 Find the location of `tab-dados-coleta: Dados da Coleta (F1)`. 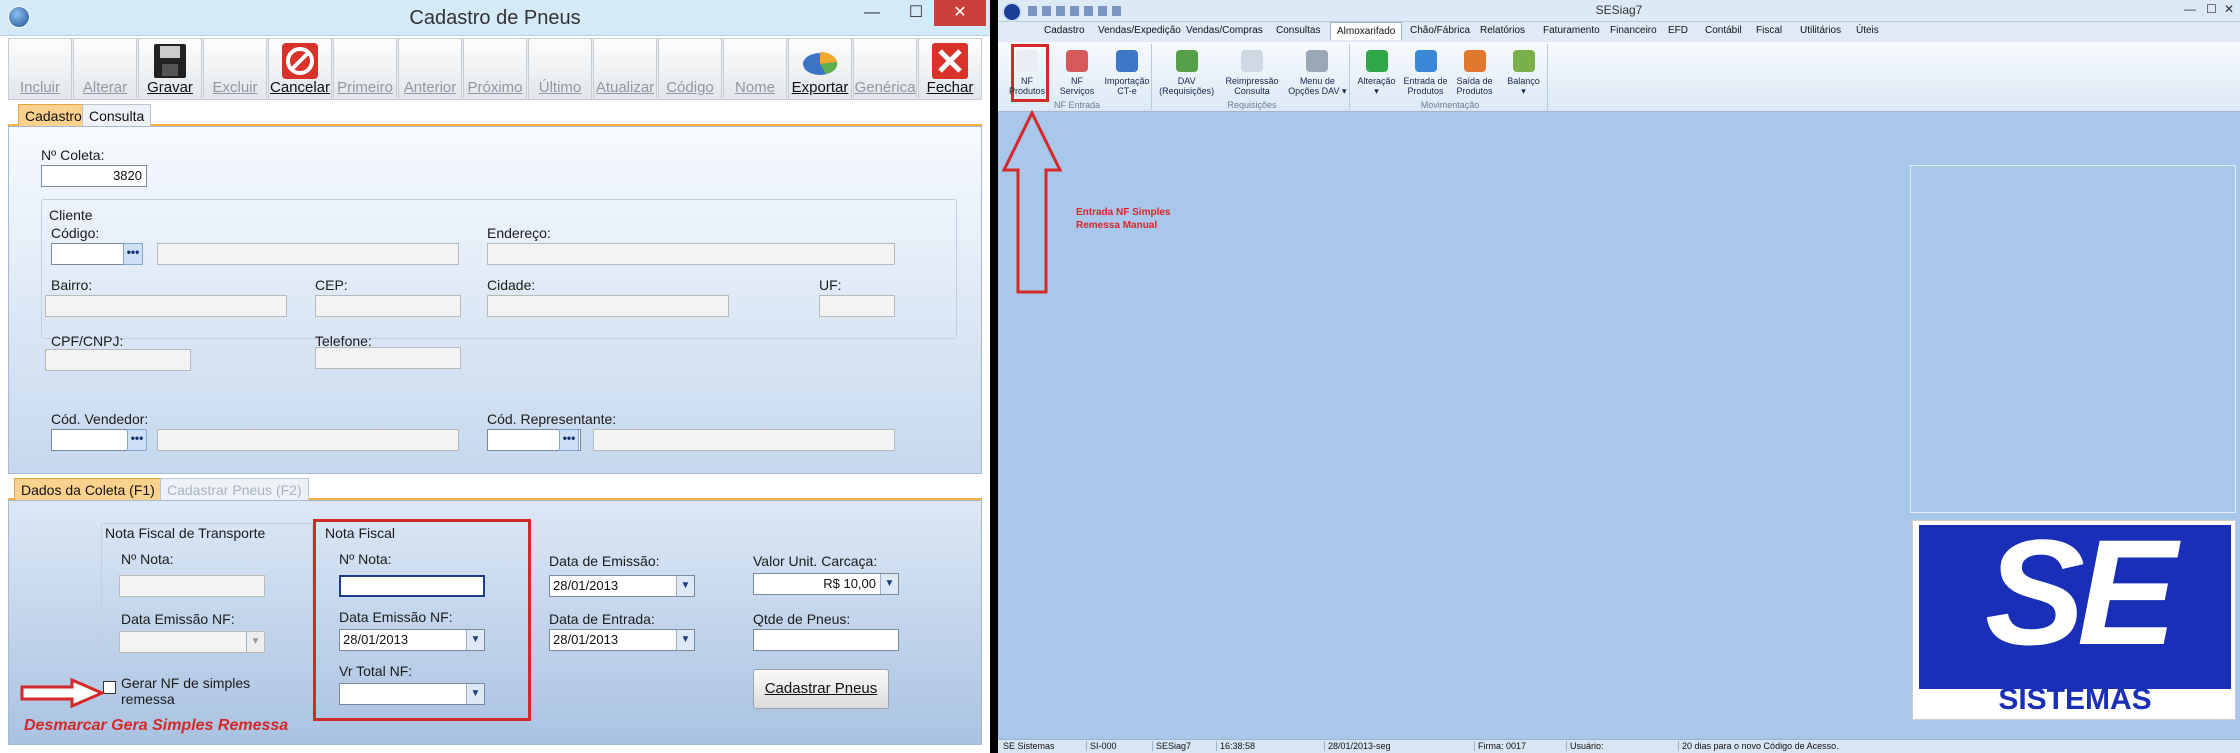

tab-dados-coleta: Dados da Coleta (F1) is located at coordinates (88, 489).